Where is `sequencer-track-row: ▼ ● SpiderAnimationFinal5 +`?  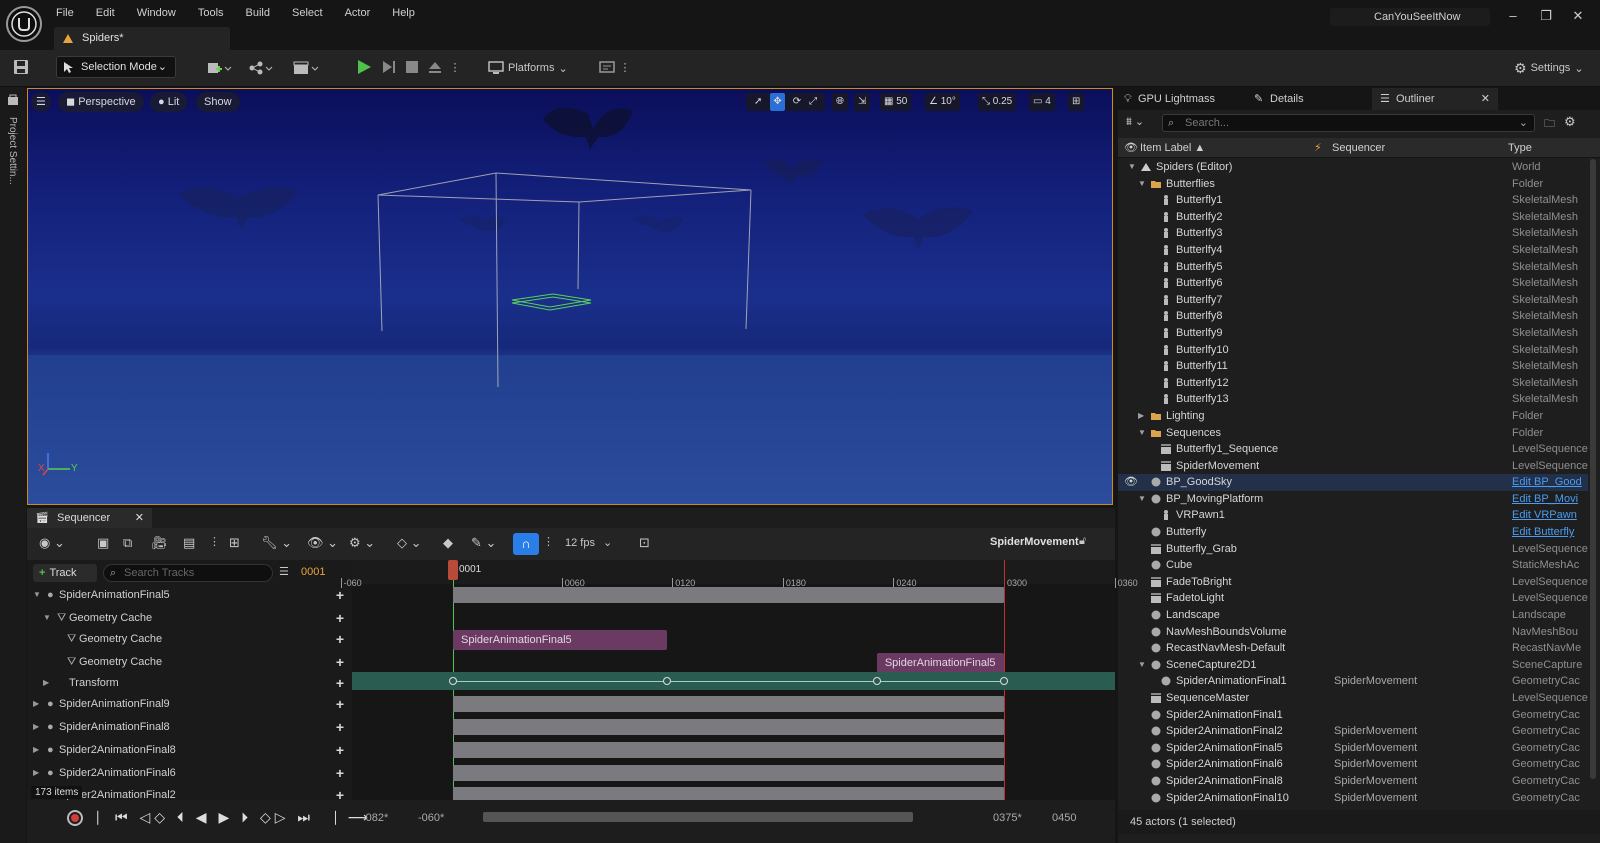 sequencer-track-row: ▼ ● SpiderAnimationFinal5 + is located at coordinates (189, 595).